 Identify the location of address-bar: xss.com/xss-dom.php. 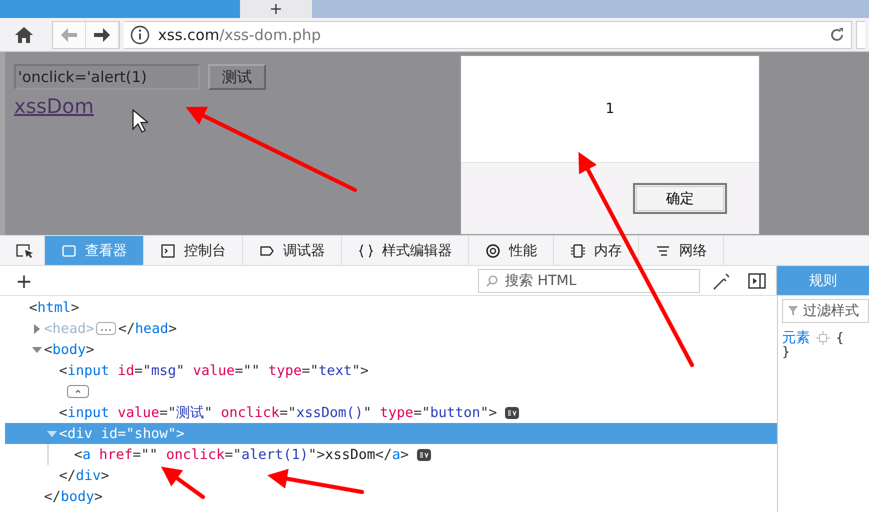
(488, 34).